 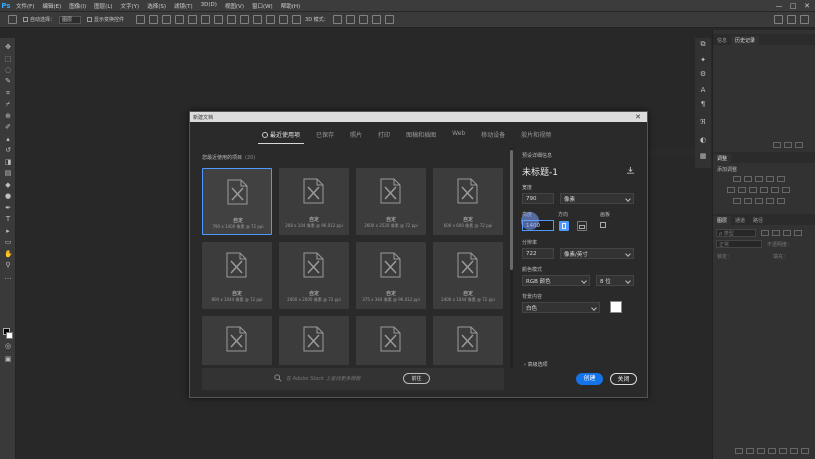 I want to click on align-left-icon, so click(x=141, y=19).